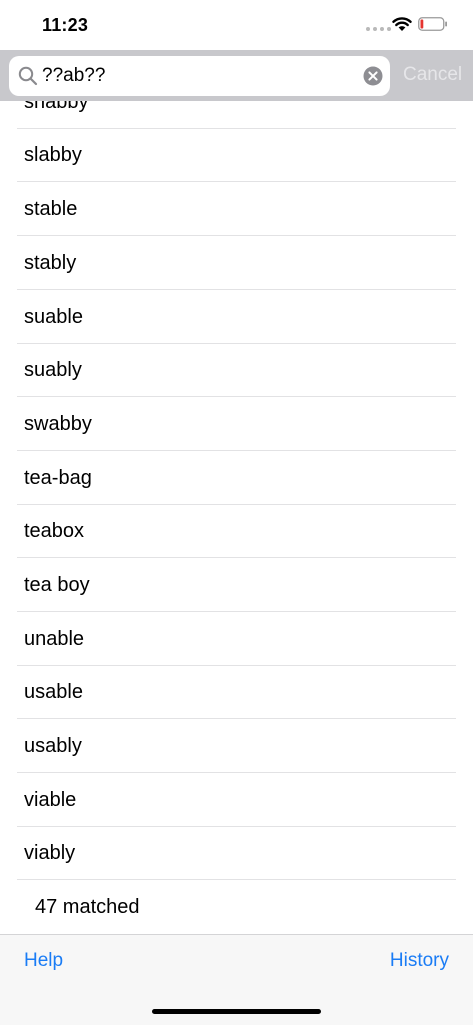 This screenshot has height=1025, width=473. Describe the element at coordinates (50, 853) in the screenshot. I see `list-item-label: viably` at that location.